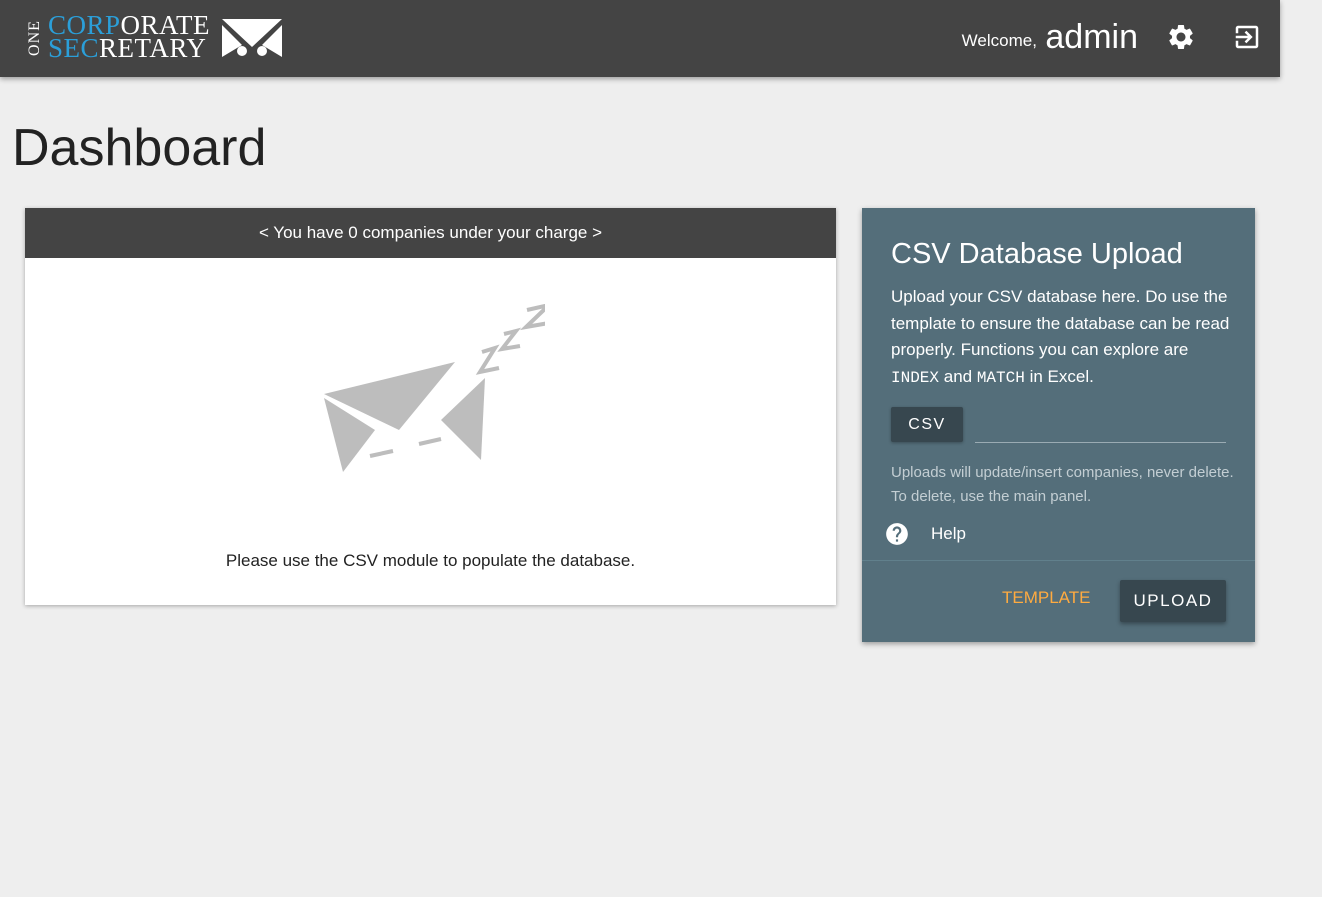 Image resolution: width=1322 pixels, height=897 pixels. Describe the element at coordinates (434, 387) in the screenshot. I see `sleeping-paper-plane-icon` at that location.